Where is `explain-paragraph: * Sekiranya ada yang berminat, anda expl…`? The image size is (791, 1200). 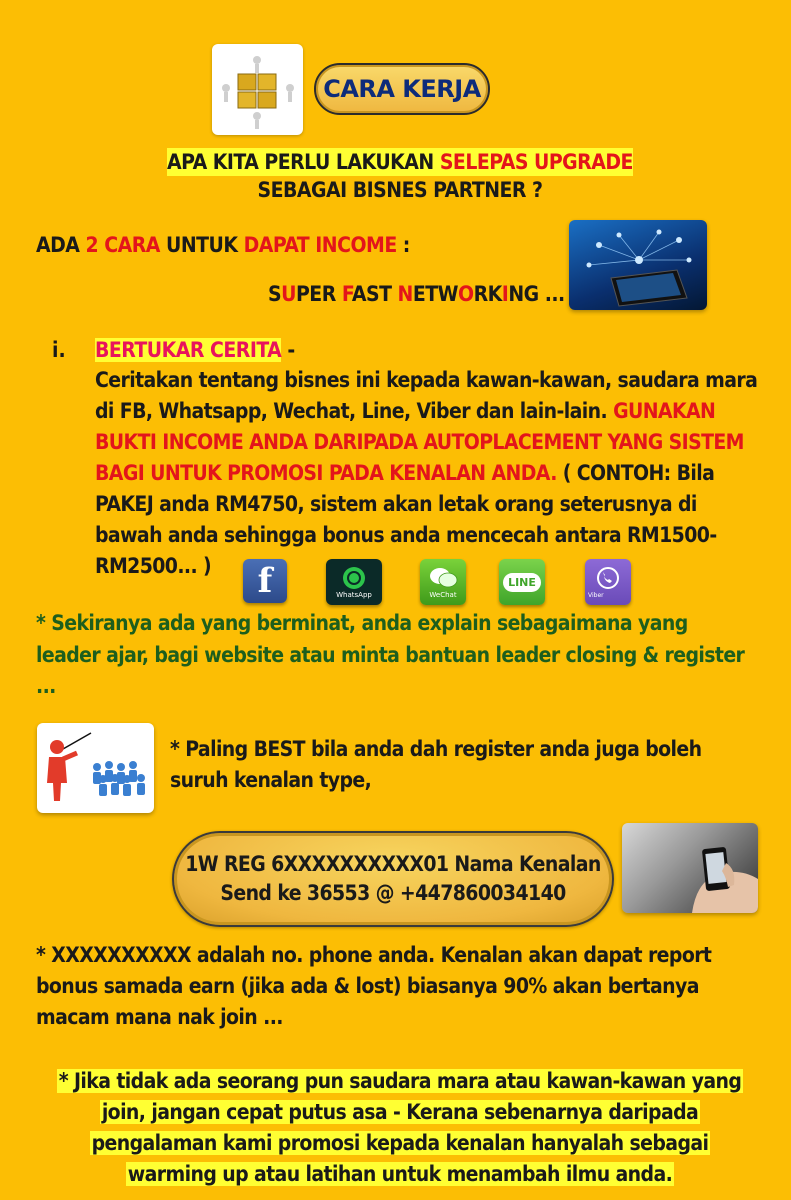 explain-paragraph: * Sekiranya ada yang berminat, anda expl… is located at coordinates (390, 654).